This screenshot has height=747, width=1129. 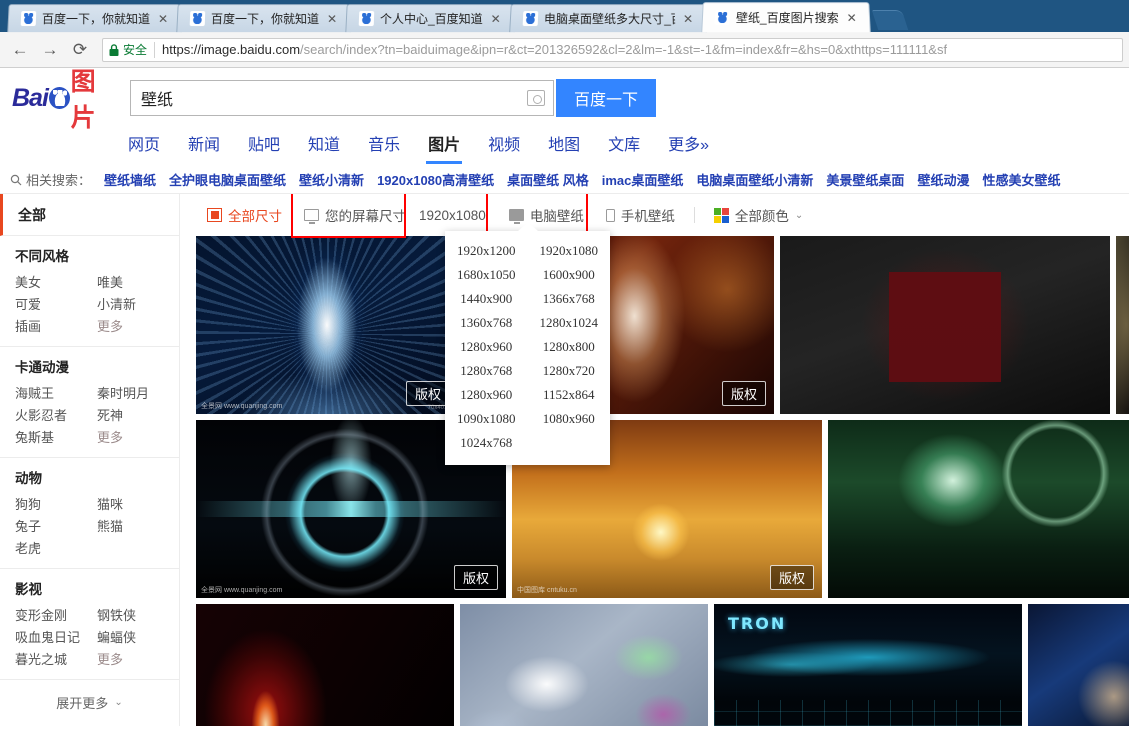 What do you see at coordinates (56, 416) in the screenshot?
I see `sidebar-item-naruto: 火影忍者` at bounding box center [56, 416].